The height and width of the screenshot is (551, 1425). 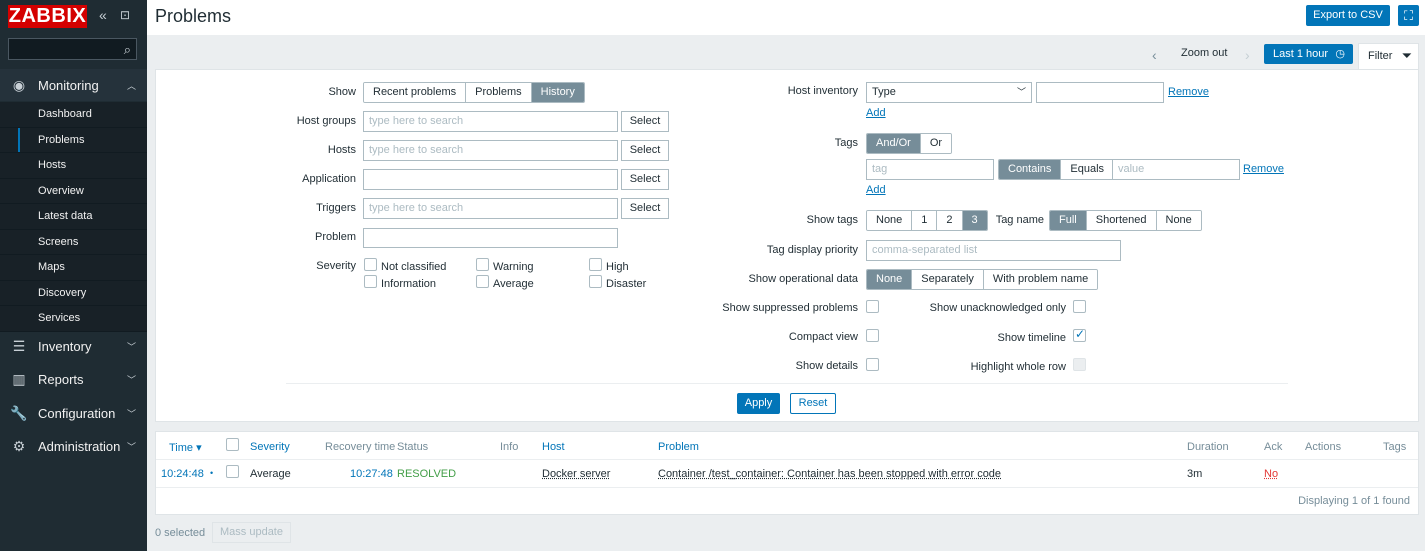 I want to click on host-groups-input: type here to search, so click(x=490, y=121).